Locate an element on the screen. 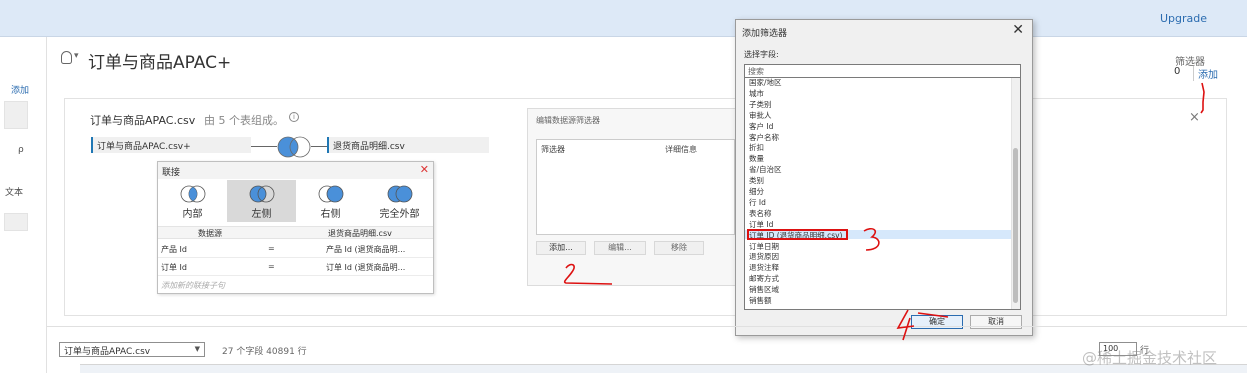 Image resolution: width=1247 pixels, height=373 pixels. field-item: 细分 is located at coordinates (756, 191).